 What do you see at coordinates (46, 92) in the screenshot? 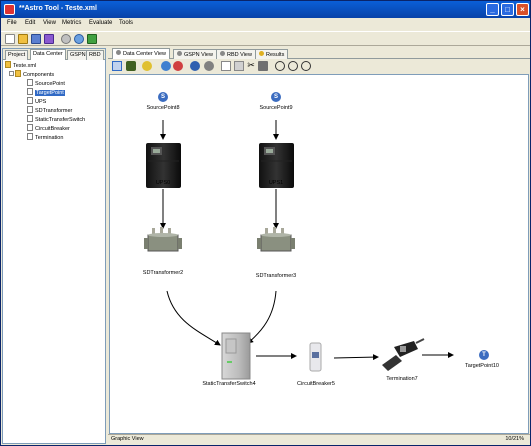
I see `tree-item-targetpoint: TargetPoint` at bounding box center [46, 92].